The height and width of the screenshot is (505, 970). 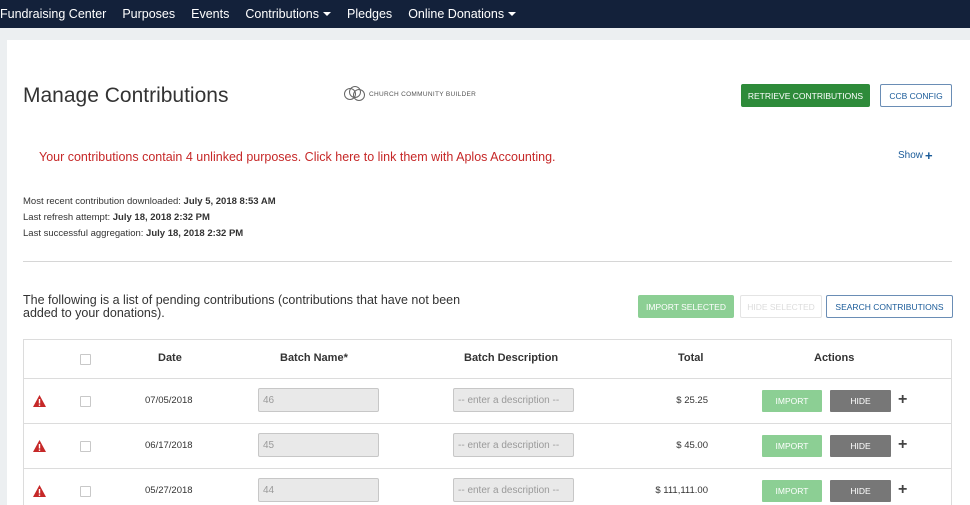 I want to click on row-total: $ 111,111.00, so click(x=681, y=490).